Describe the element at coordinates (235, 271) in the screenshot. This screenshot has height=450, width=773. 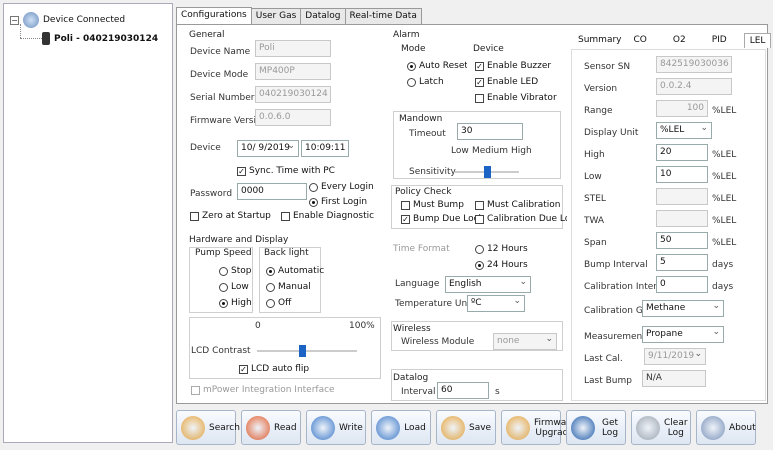
I see `pump-stop-radio: Stop` at that location.